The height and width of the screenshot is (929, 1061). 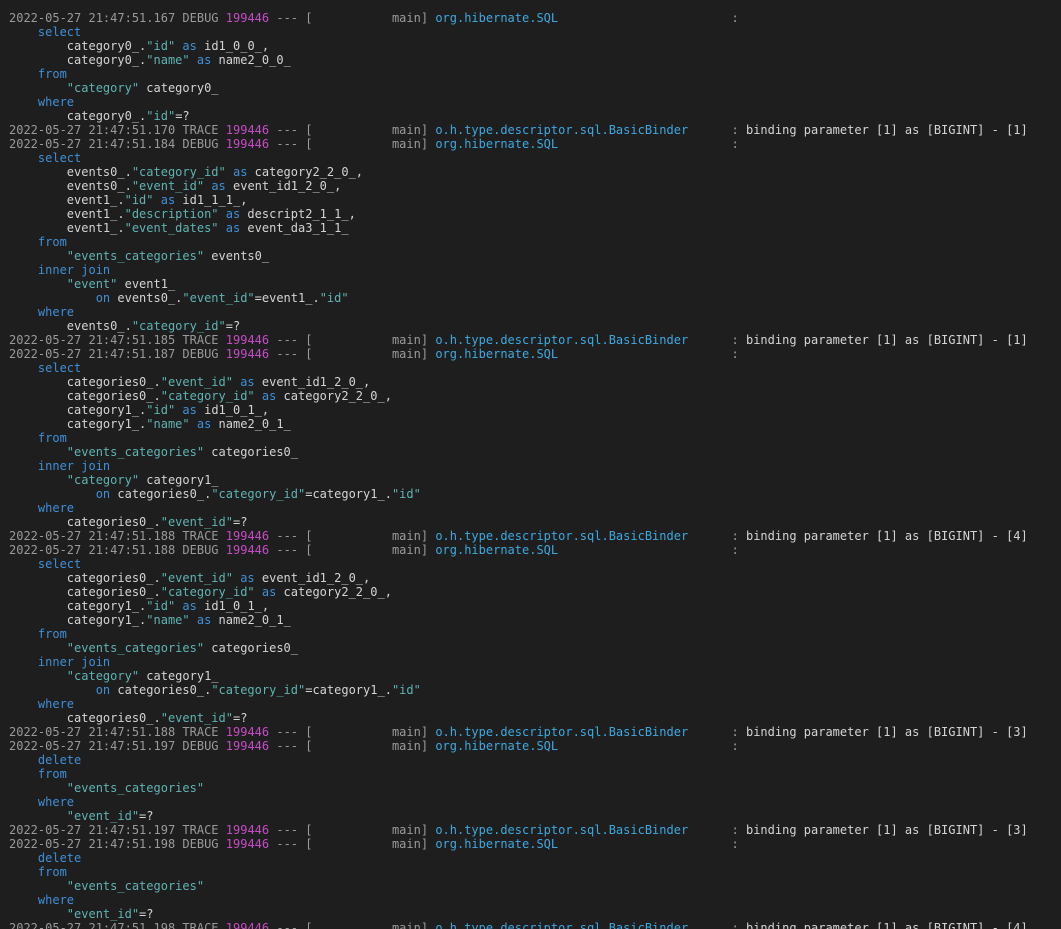 I want to click on sql-line: category1_."id" as id1_0_1_,, so click(x=534, y=410).